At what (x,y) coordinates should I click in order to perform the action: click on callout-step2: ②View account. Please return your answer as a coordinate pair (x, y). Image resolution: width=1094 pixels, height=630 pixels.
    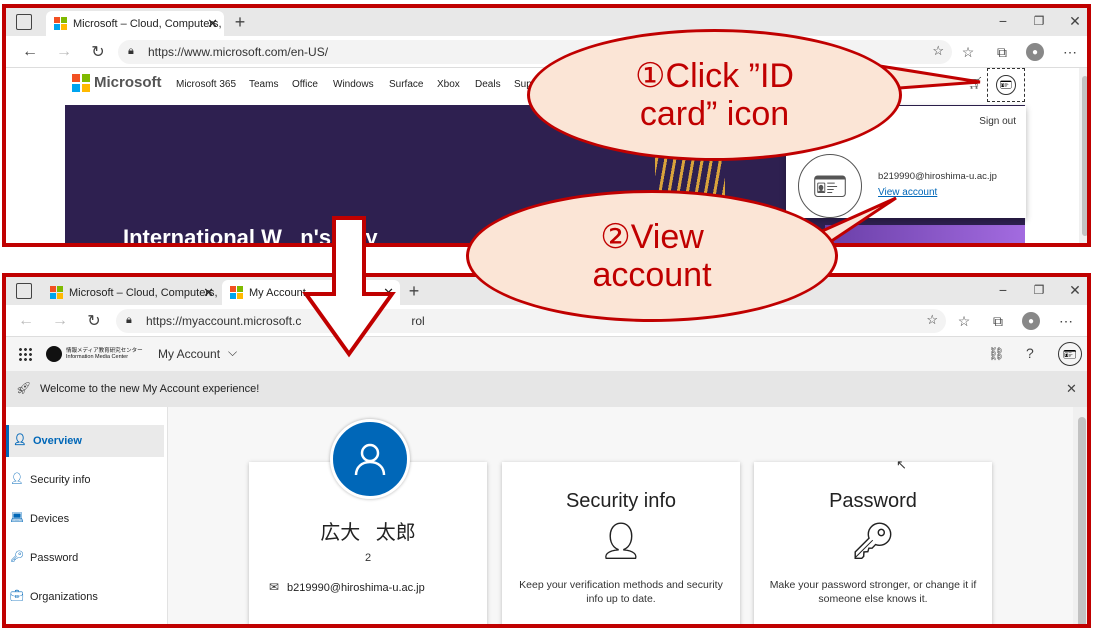
    Looking at the image, I should click on (652, 256).